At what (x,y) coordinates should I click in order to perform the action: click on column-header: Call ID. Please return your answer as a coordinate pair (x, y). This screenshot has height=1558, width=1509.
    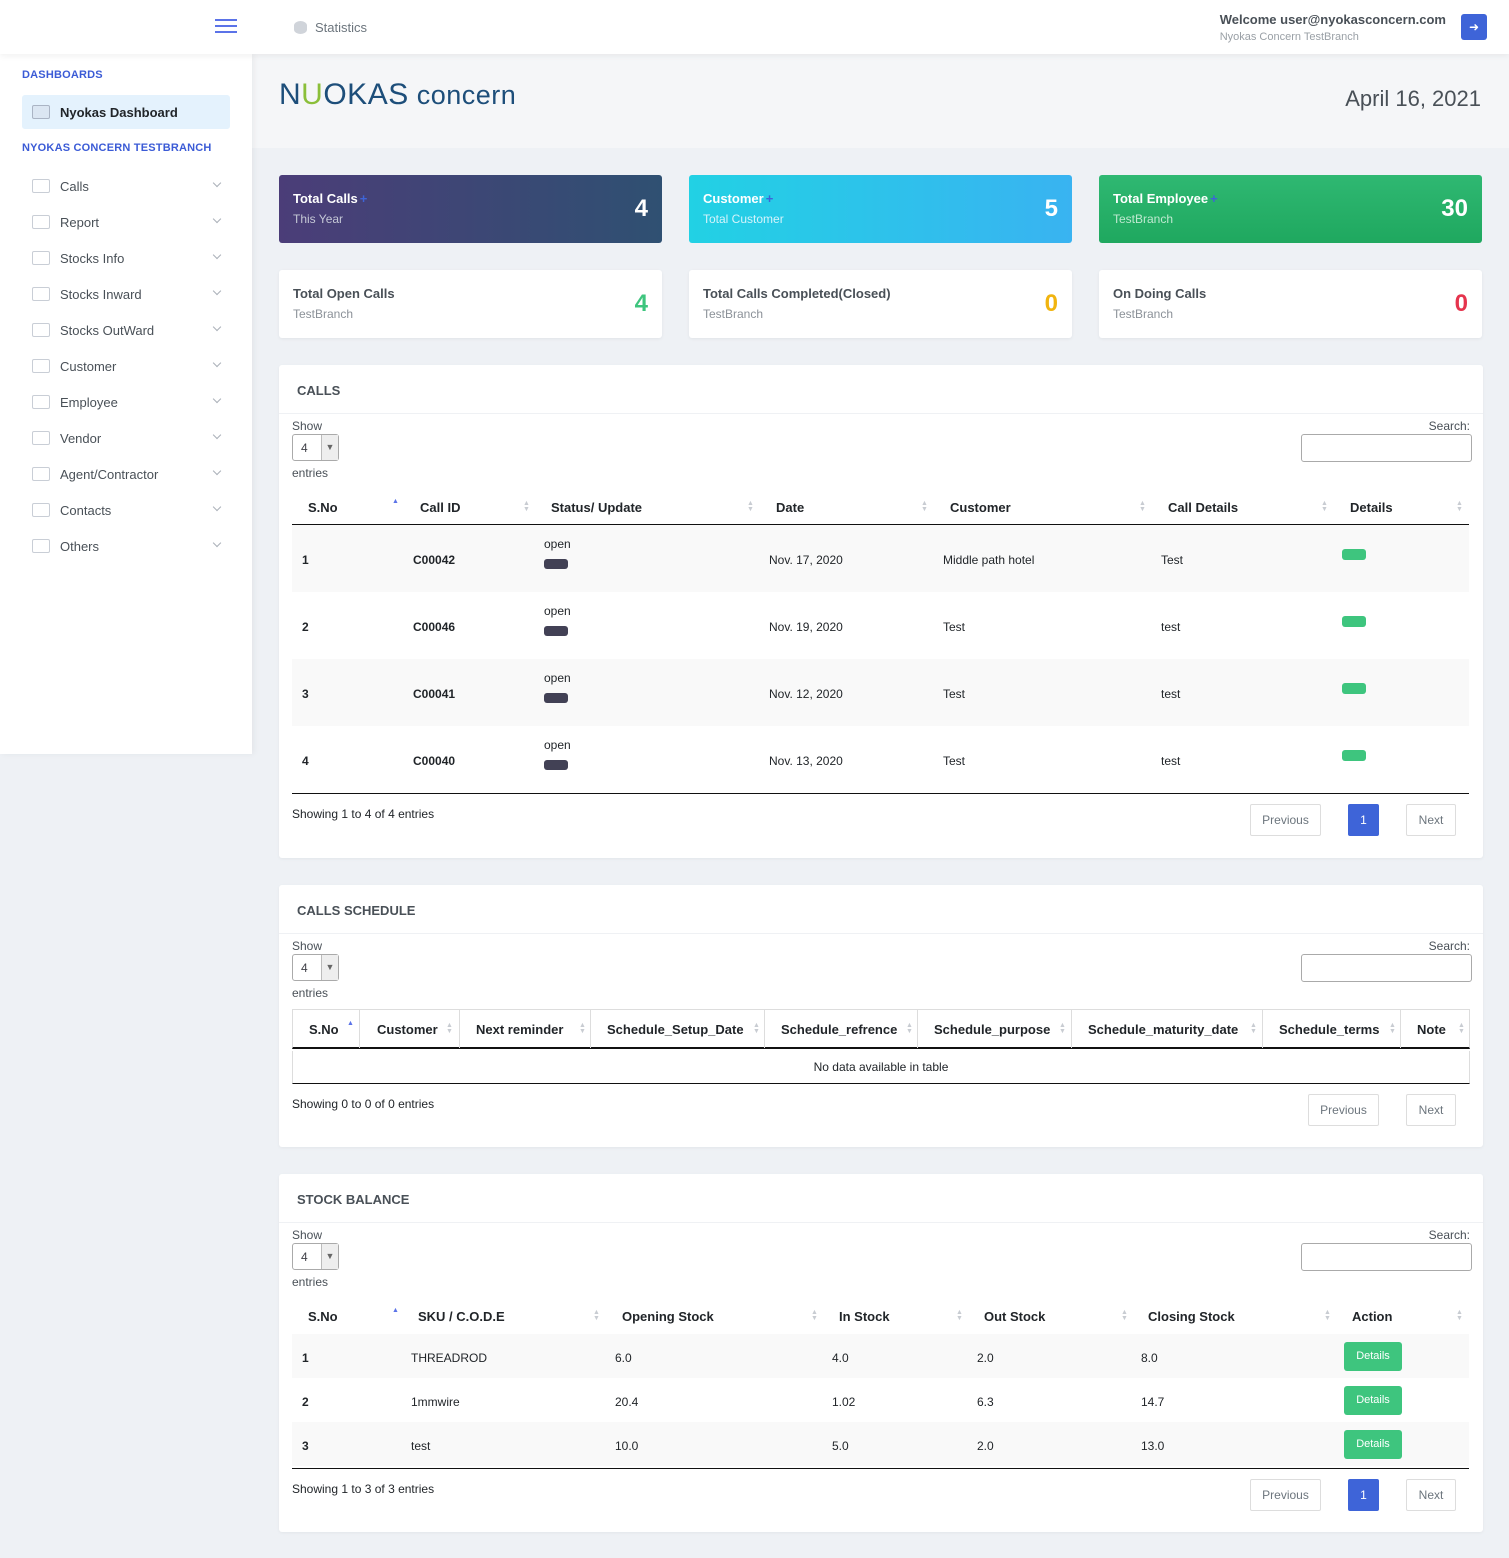
    Looking at the image, I should click on (440, 507).